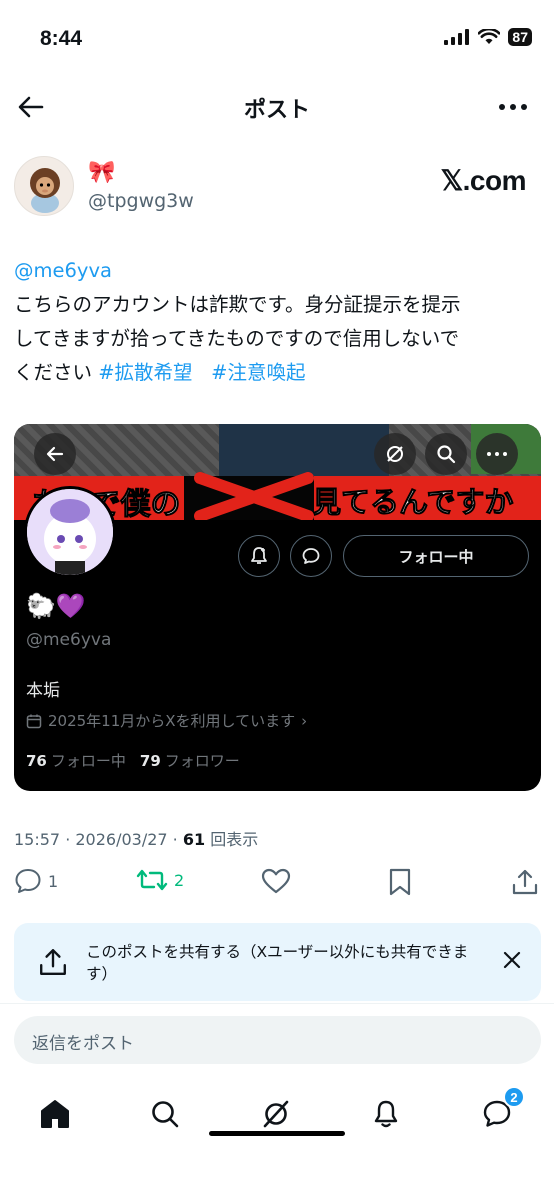  Describe the element at coordinates (172, 721) in the screenshot. I see `joined-text: 2025年11月からXを利用しています` at that location.